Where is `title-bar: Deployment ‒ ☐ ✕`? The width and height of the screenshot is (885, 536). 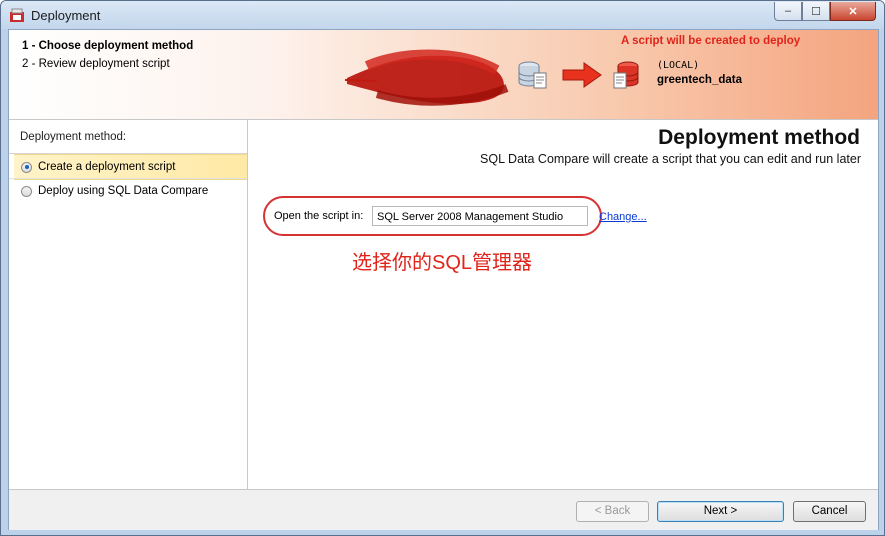
title-bar: Deployment ‒ ☐ ✕ is located at coordinates (442, 15).